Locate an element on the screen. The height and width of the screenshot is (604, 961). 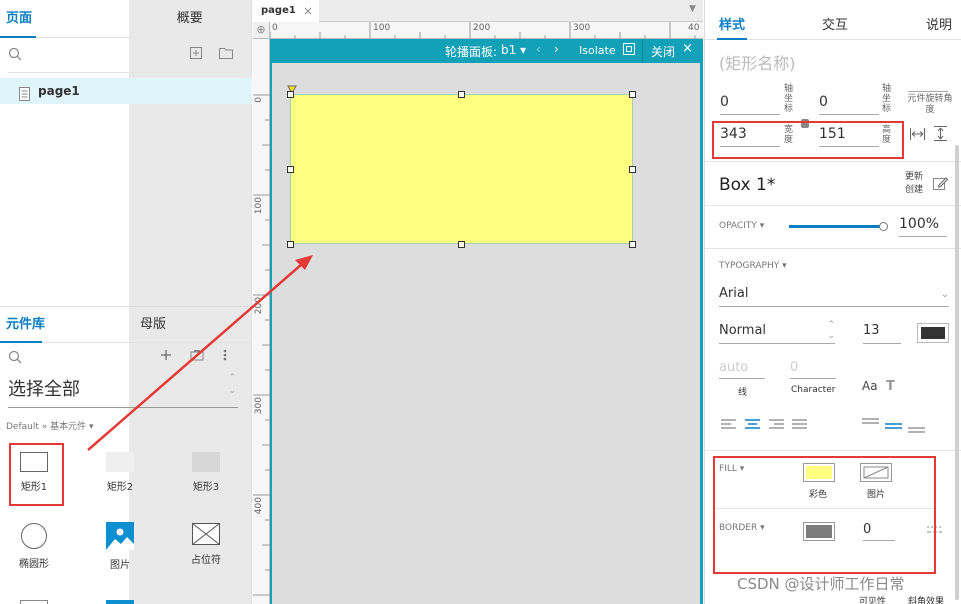
tab-overflow-icon: ▼ is located at coordinates (692, 9).